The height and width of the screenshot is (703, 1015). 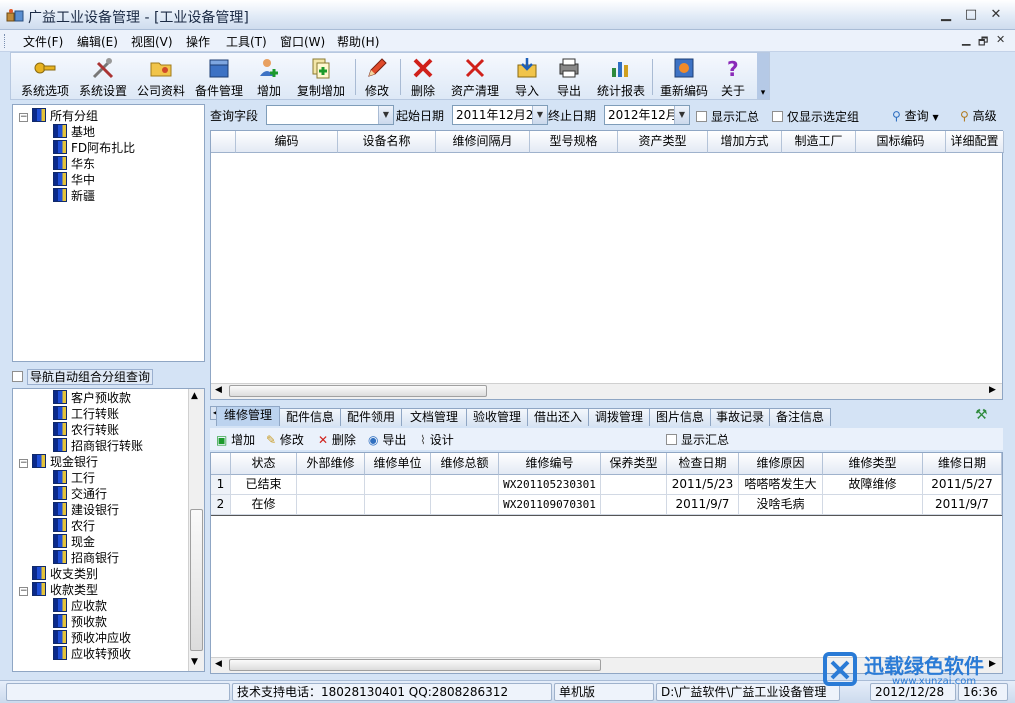 What do you see at coordinates (434, 417) in the screenshot?
I see `tab-4: 文档管理` at bounding box center [434, 417].